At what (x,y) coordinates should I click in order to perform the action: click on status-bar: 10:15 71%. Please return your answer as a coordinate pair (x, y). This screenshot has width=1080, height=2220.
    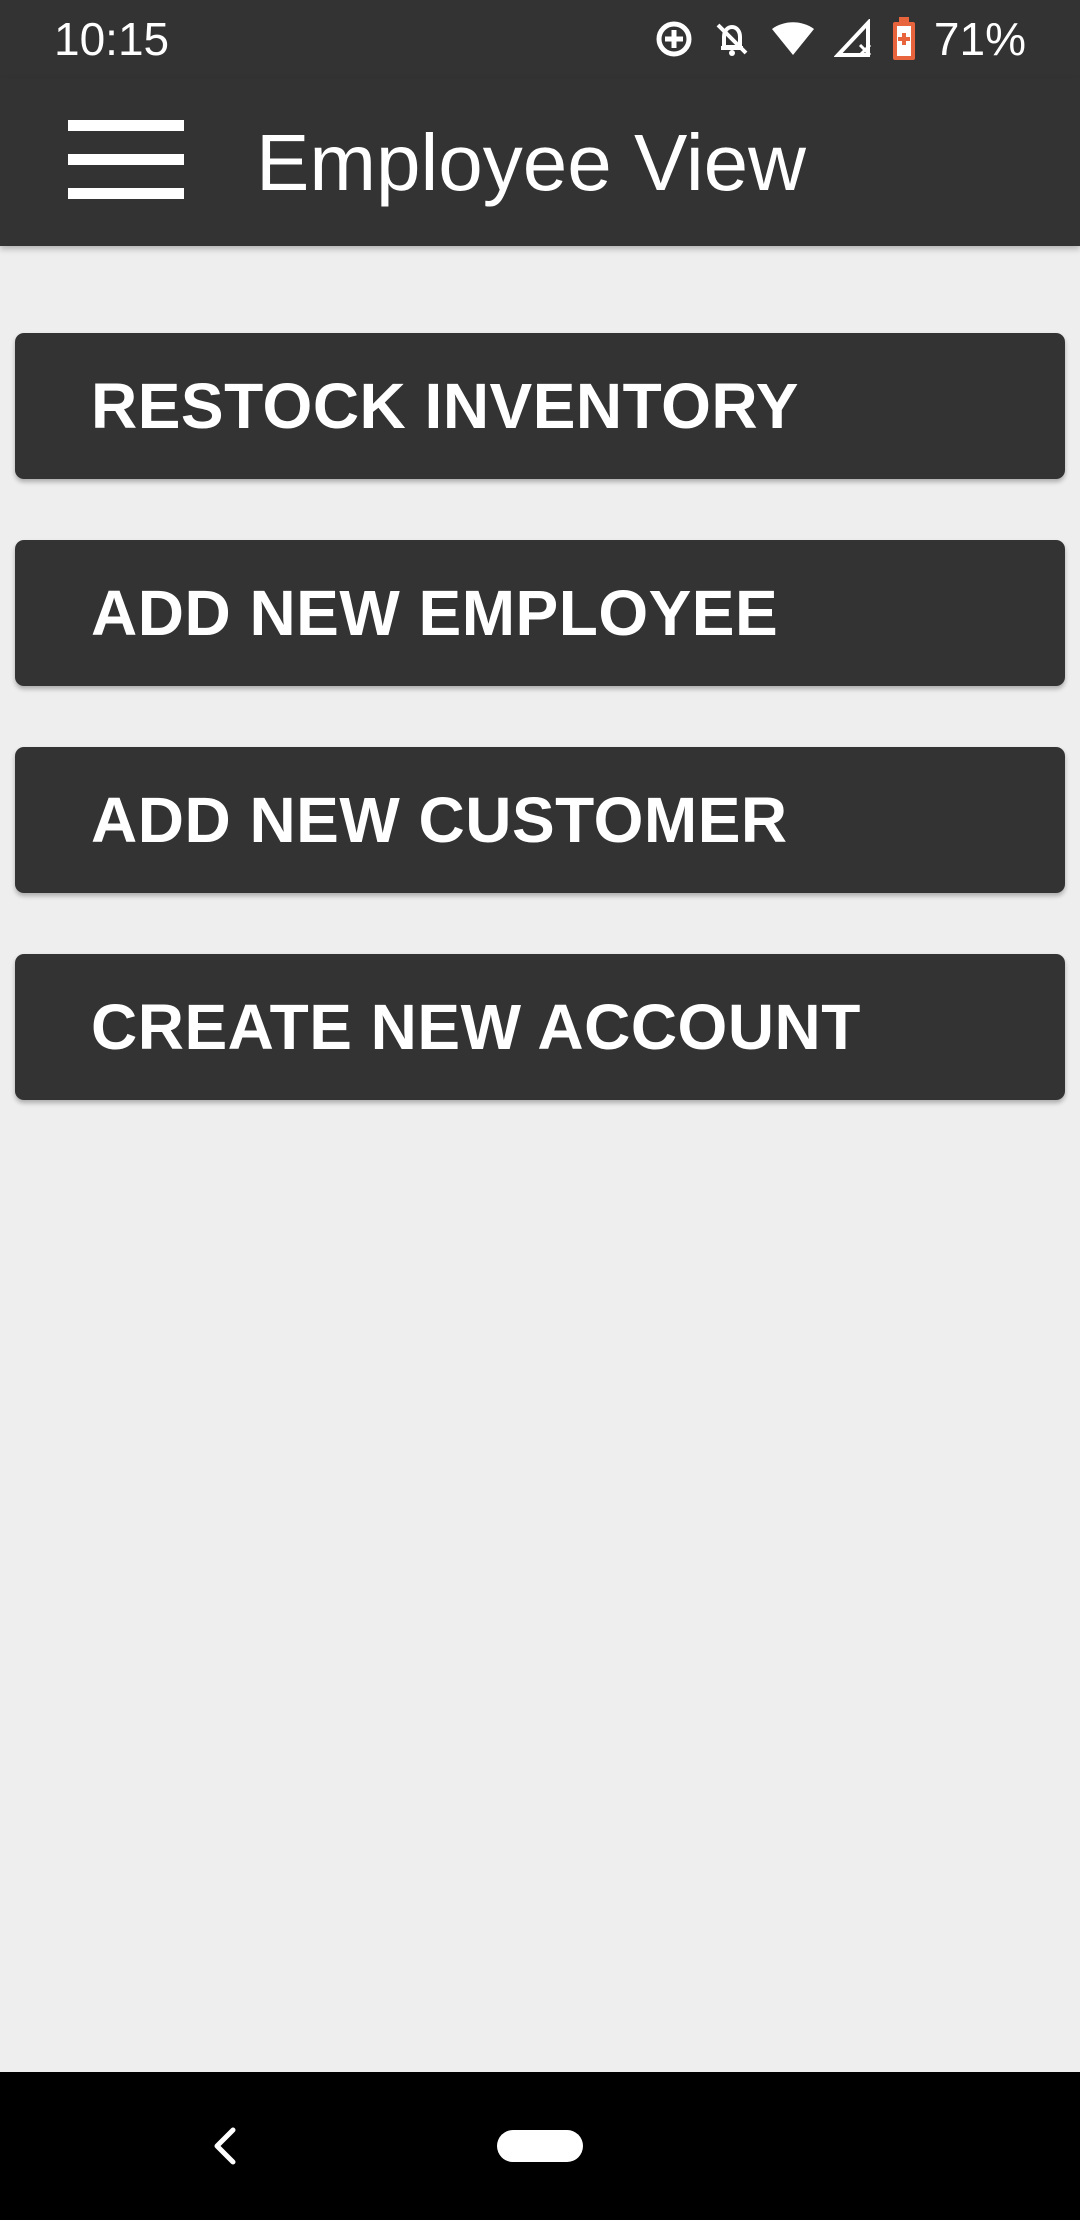
    Looking at the image, I should click on (540, 39).